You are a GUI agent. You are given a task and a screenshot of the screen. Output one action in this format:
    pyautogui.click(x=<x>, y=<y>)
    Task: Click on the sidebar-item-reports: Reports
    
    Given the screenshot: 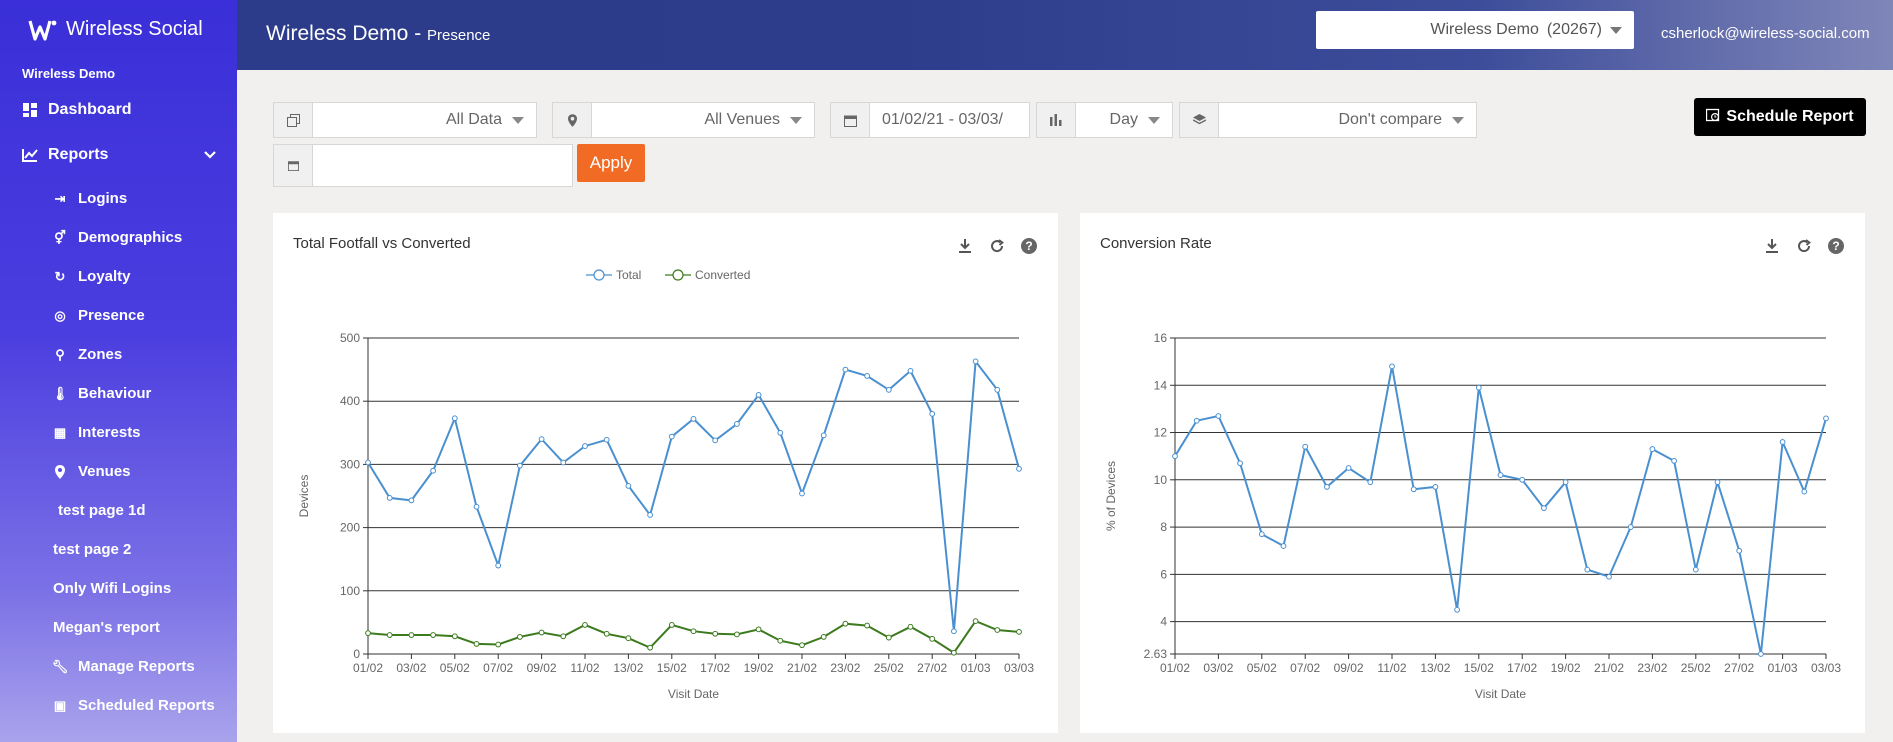 What is the action you would take?
    pyautogui.click(x=65, y=155)
    